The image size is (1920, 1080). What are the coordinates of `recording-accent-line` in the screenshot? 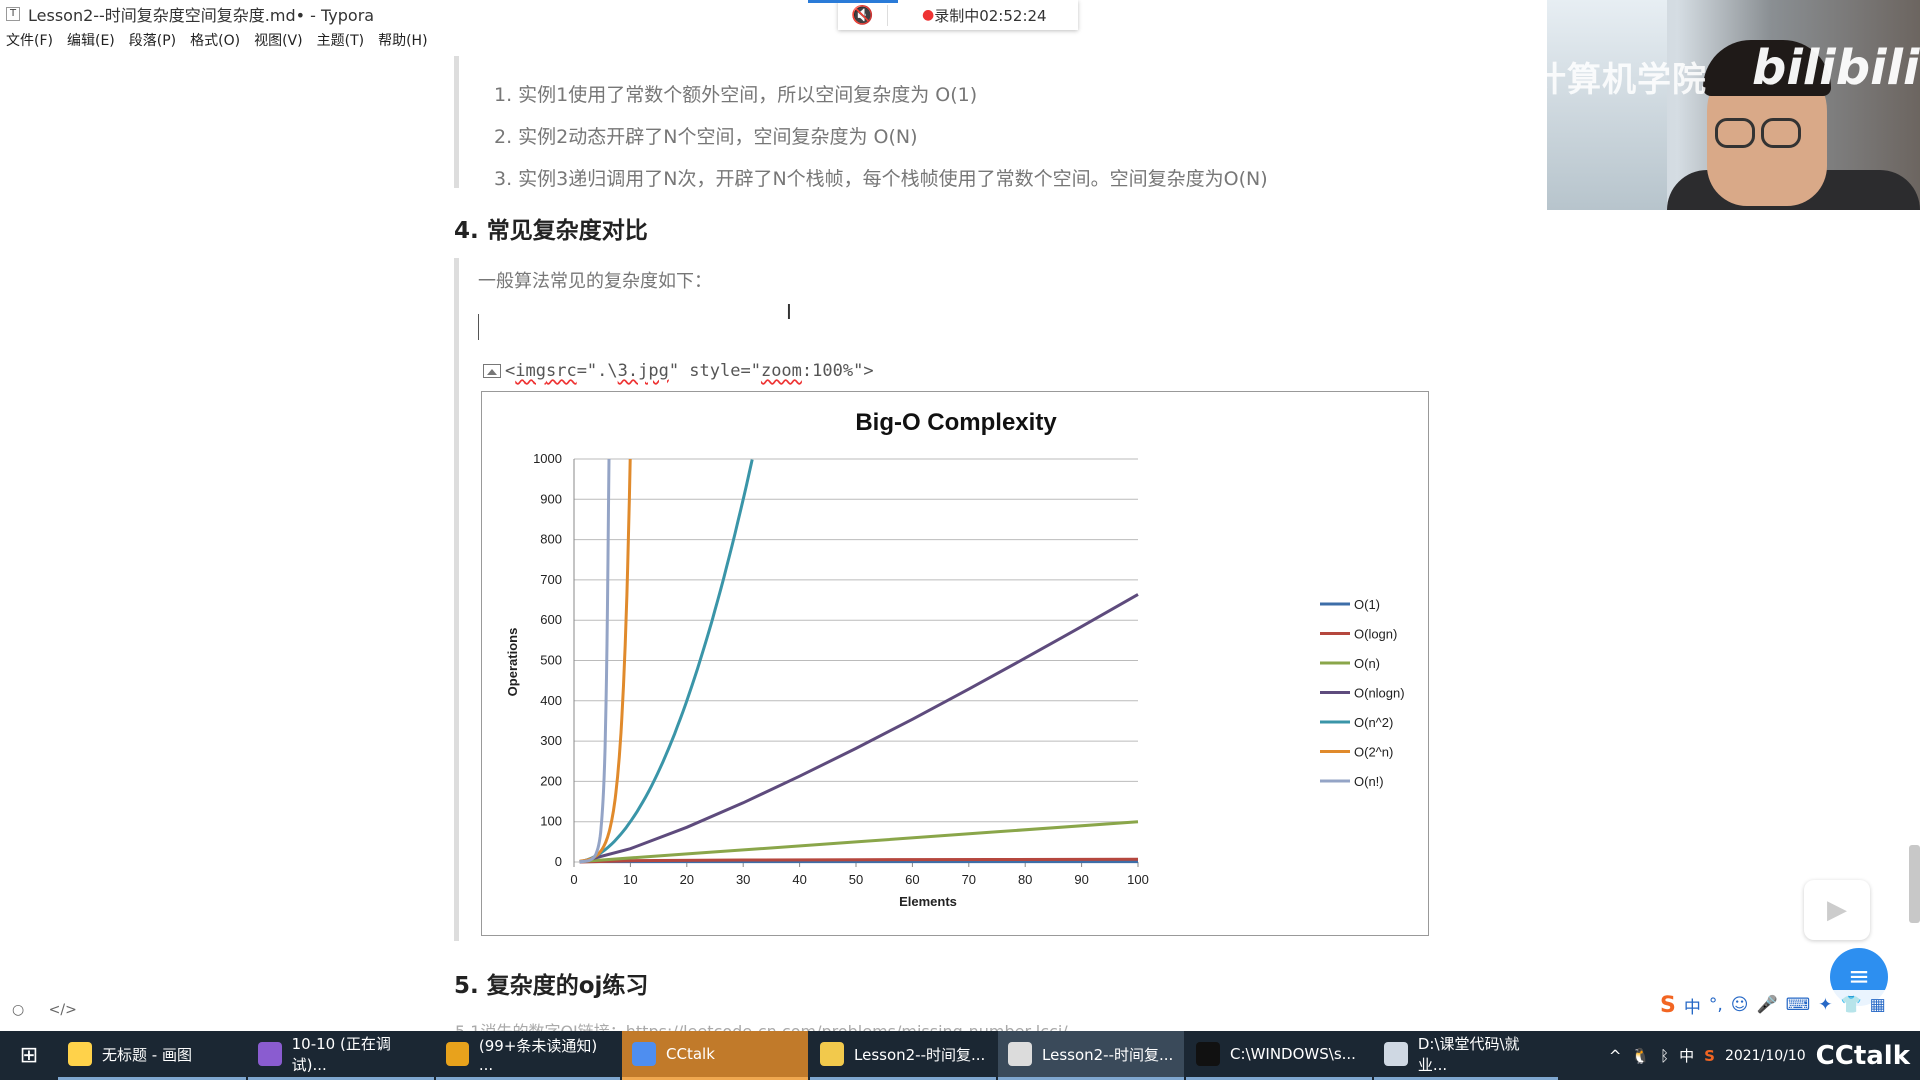 It's located at (853, 1).